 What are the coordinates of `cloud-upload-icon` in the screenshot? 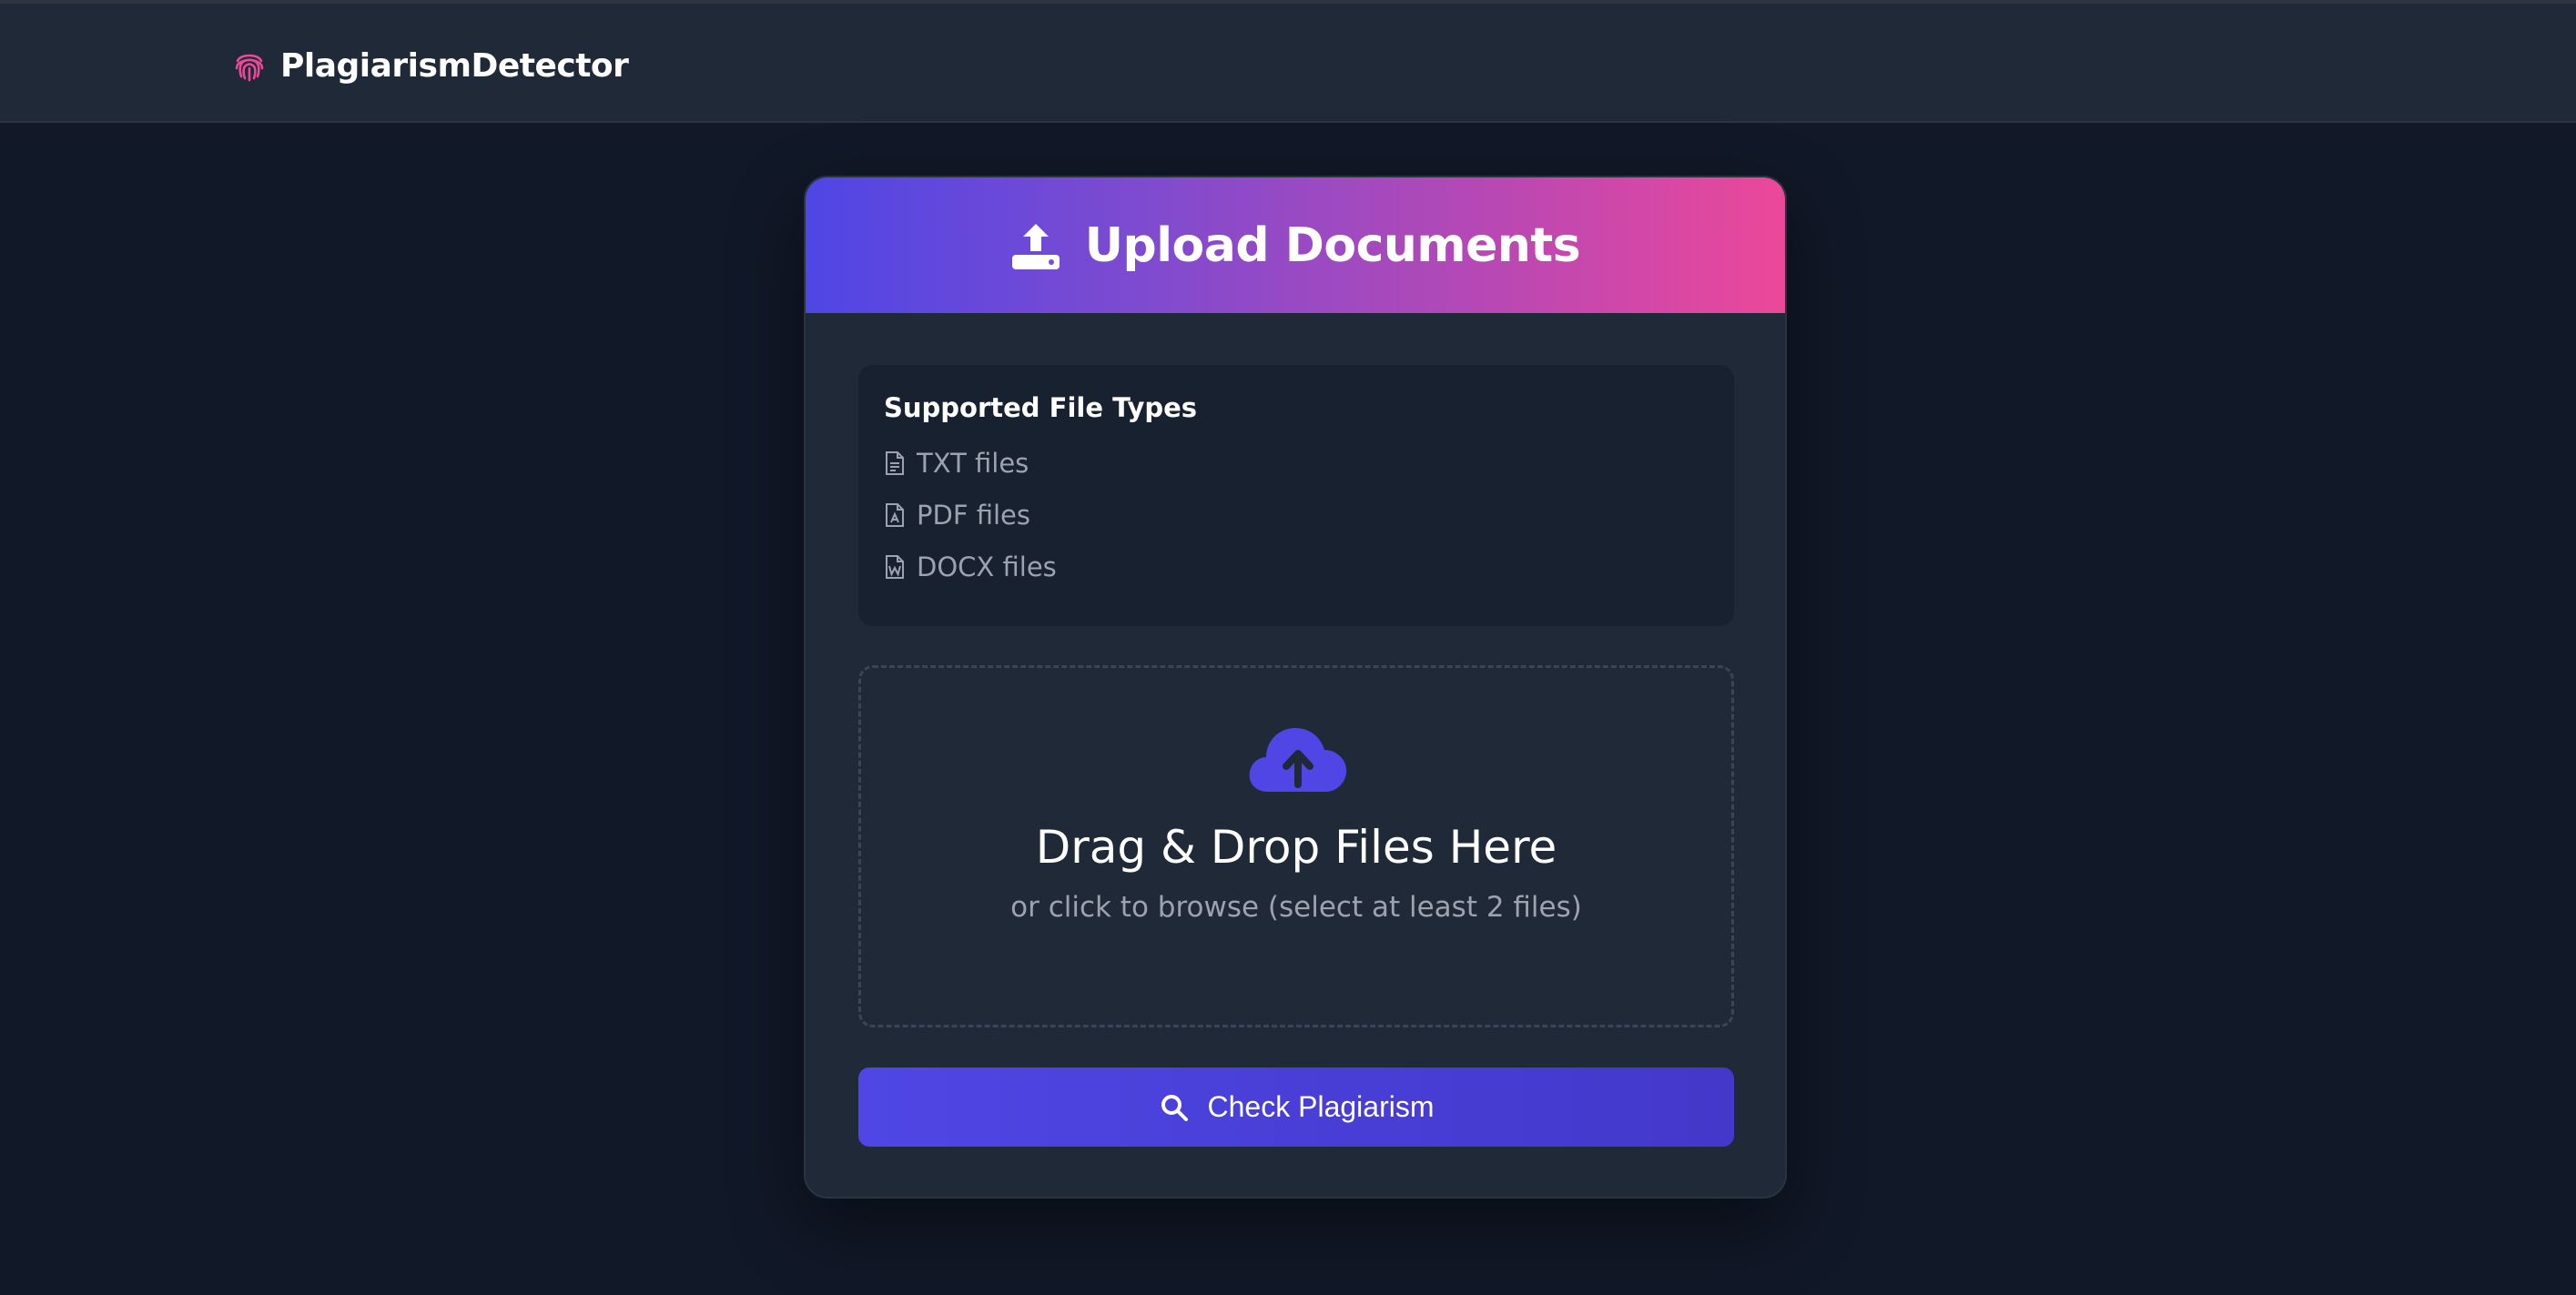 It's located at (1298, 757).